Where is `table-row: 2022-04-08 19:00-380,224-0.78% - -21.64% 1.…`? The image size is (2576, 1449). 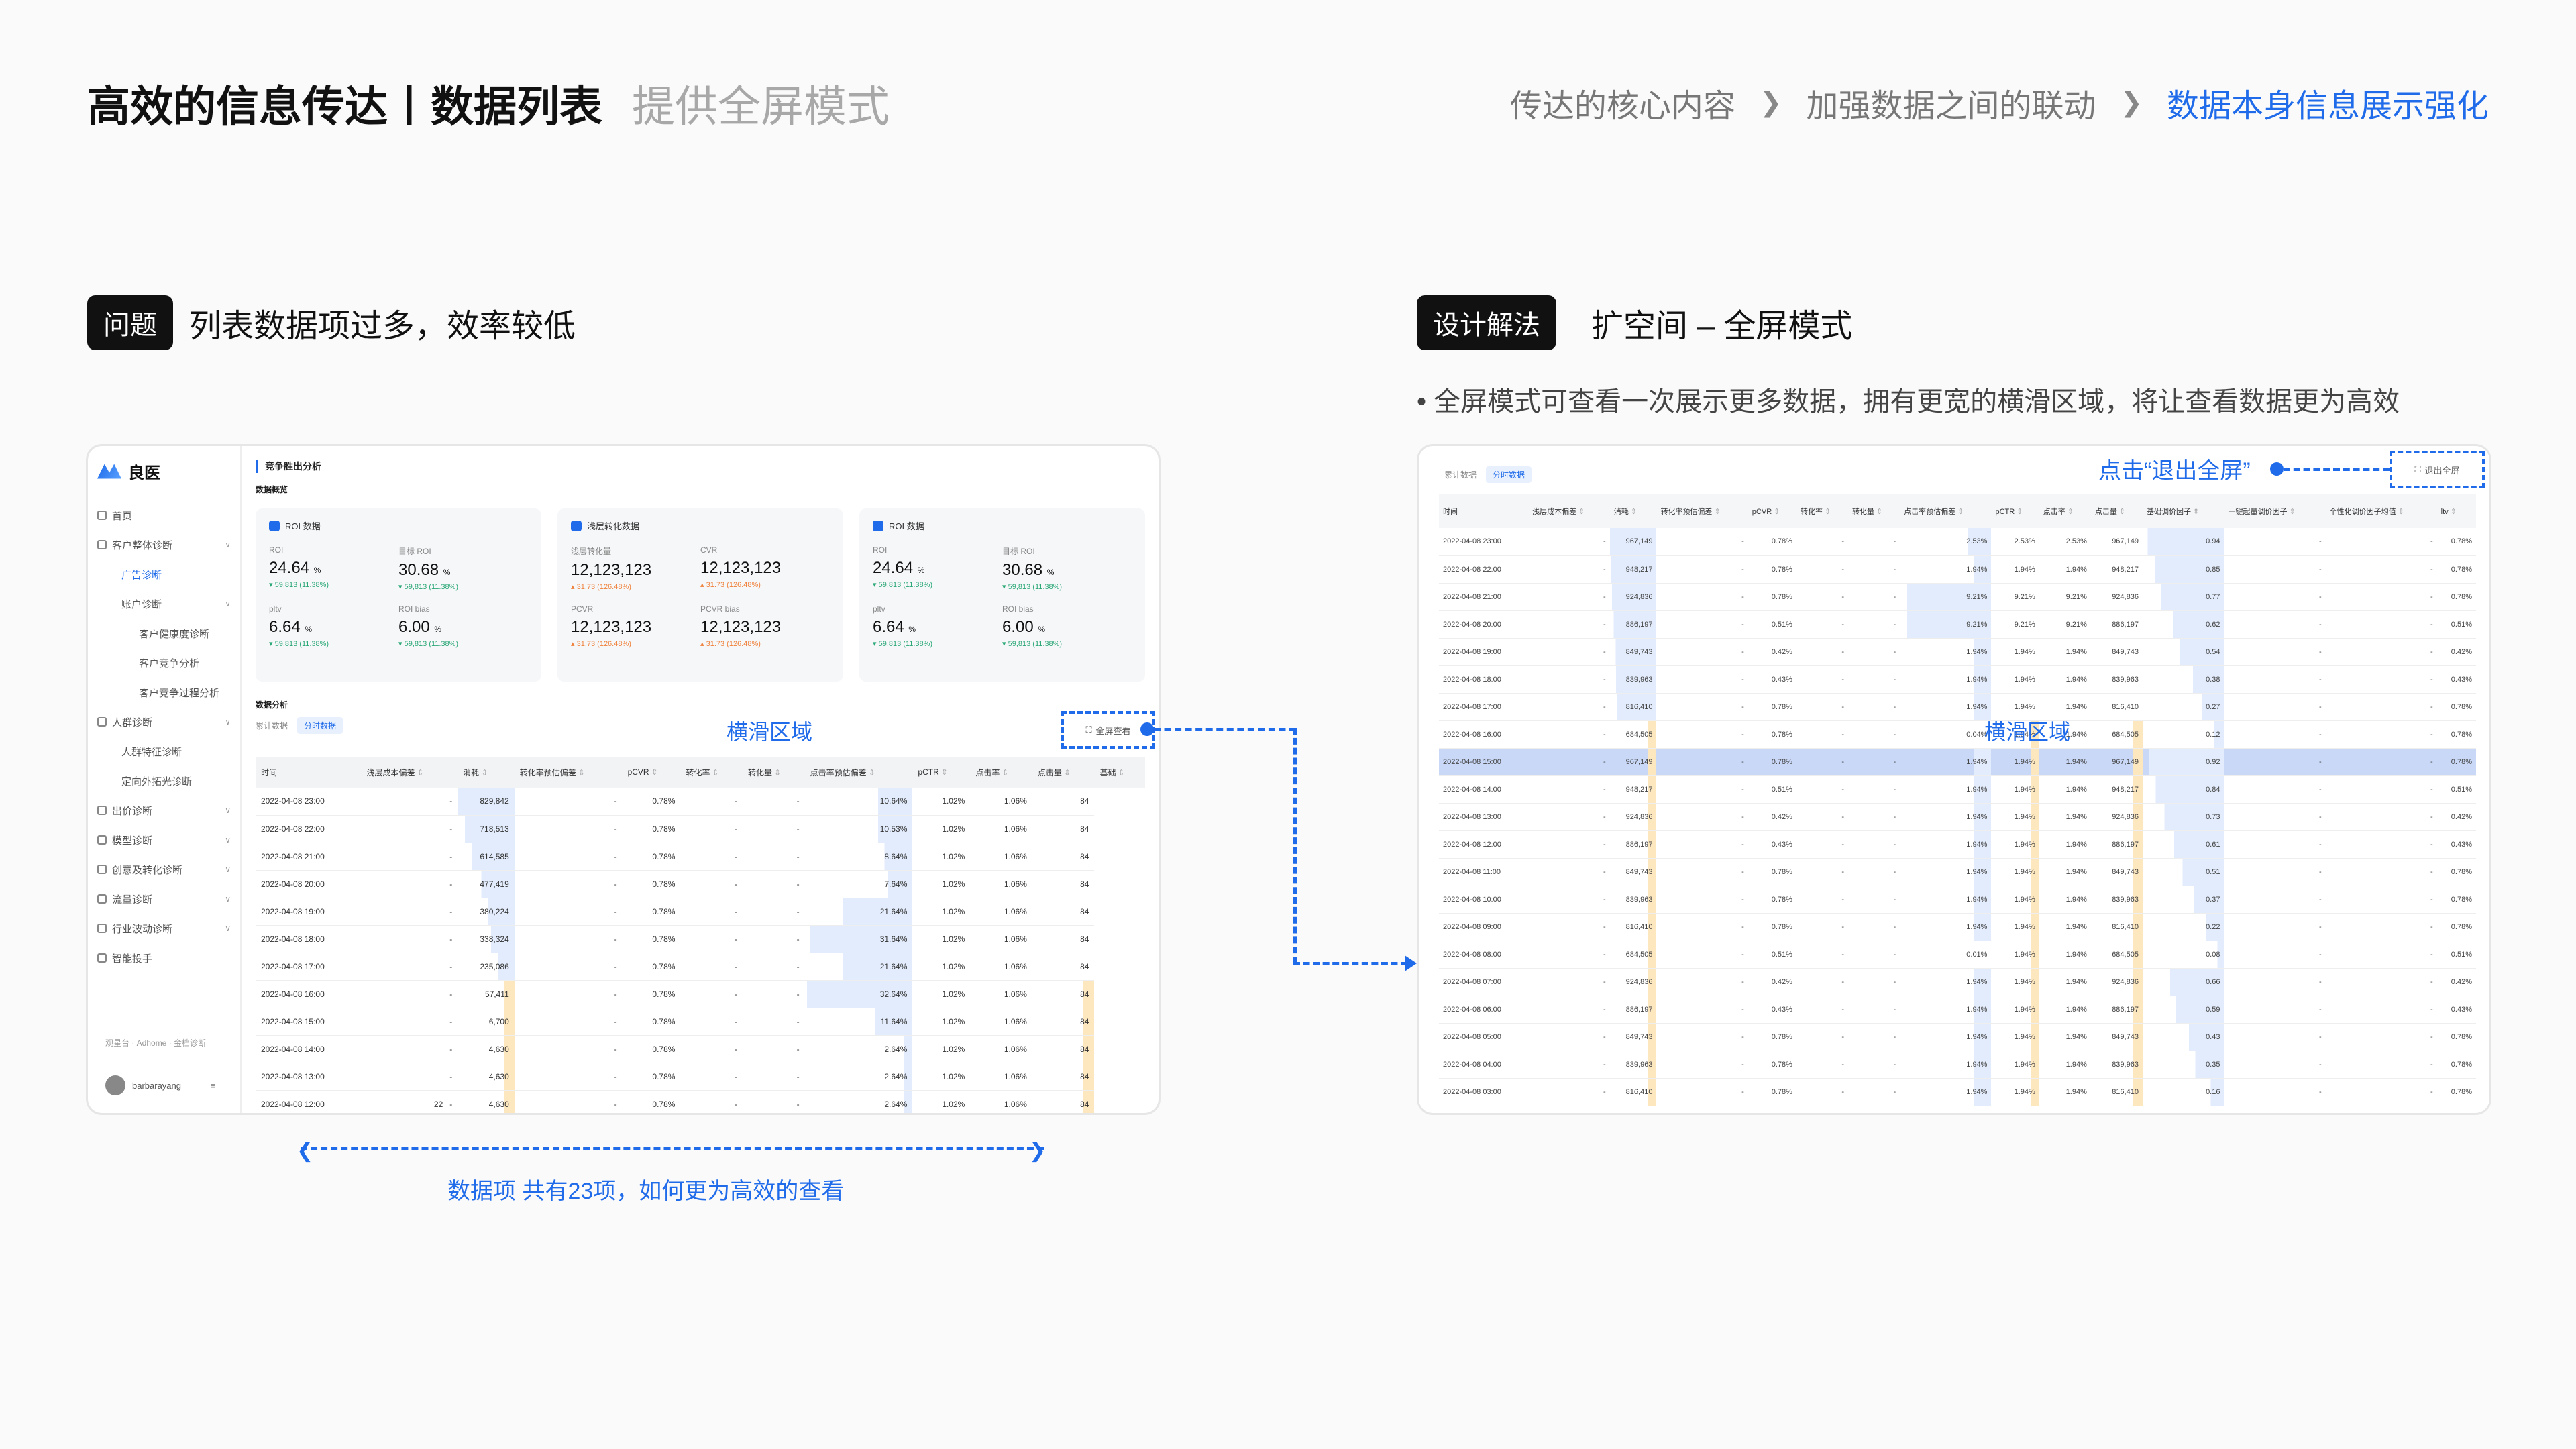
table-row: 2022-04-08 19:00-380,224-0.78% - -21.64% 1.… is located at coordinates (700, 912).